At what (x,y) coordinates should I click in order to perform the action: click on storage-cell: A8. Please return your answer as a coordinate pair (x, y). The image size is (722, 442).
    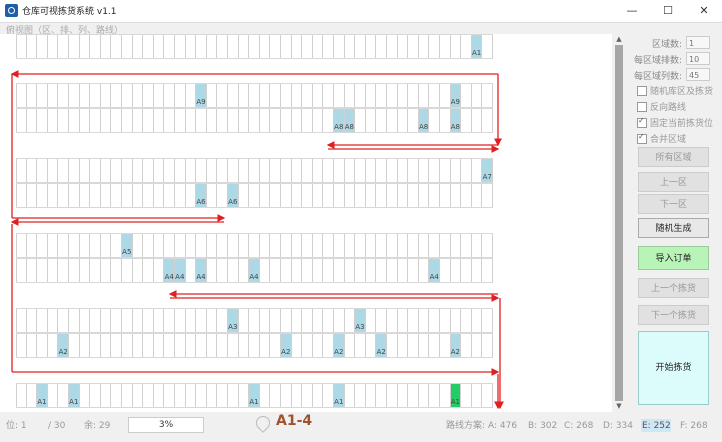
    Looking at the image, I should click on (339, 120).